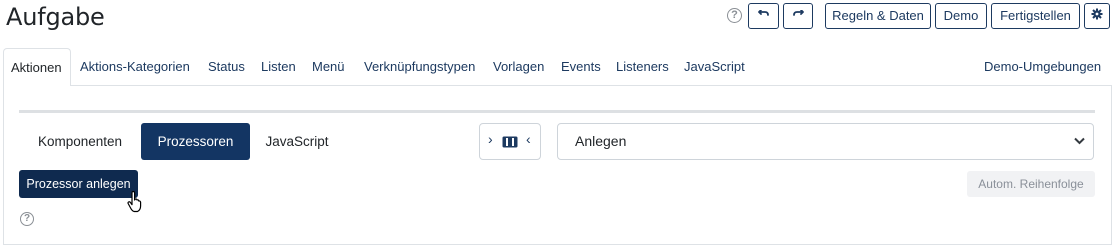 The height and width of the screenshot is (248, 1114). I want to click on gear-icon, so click(1097, 14).